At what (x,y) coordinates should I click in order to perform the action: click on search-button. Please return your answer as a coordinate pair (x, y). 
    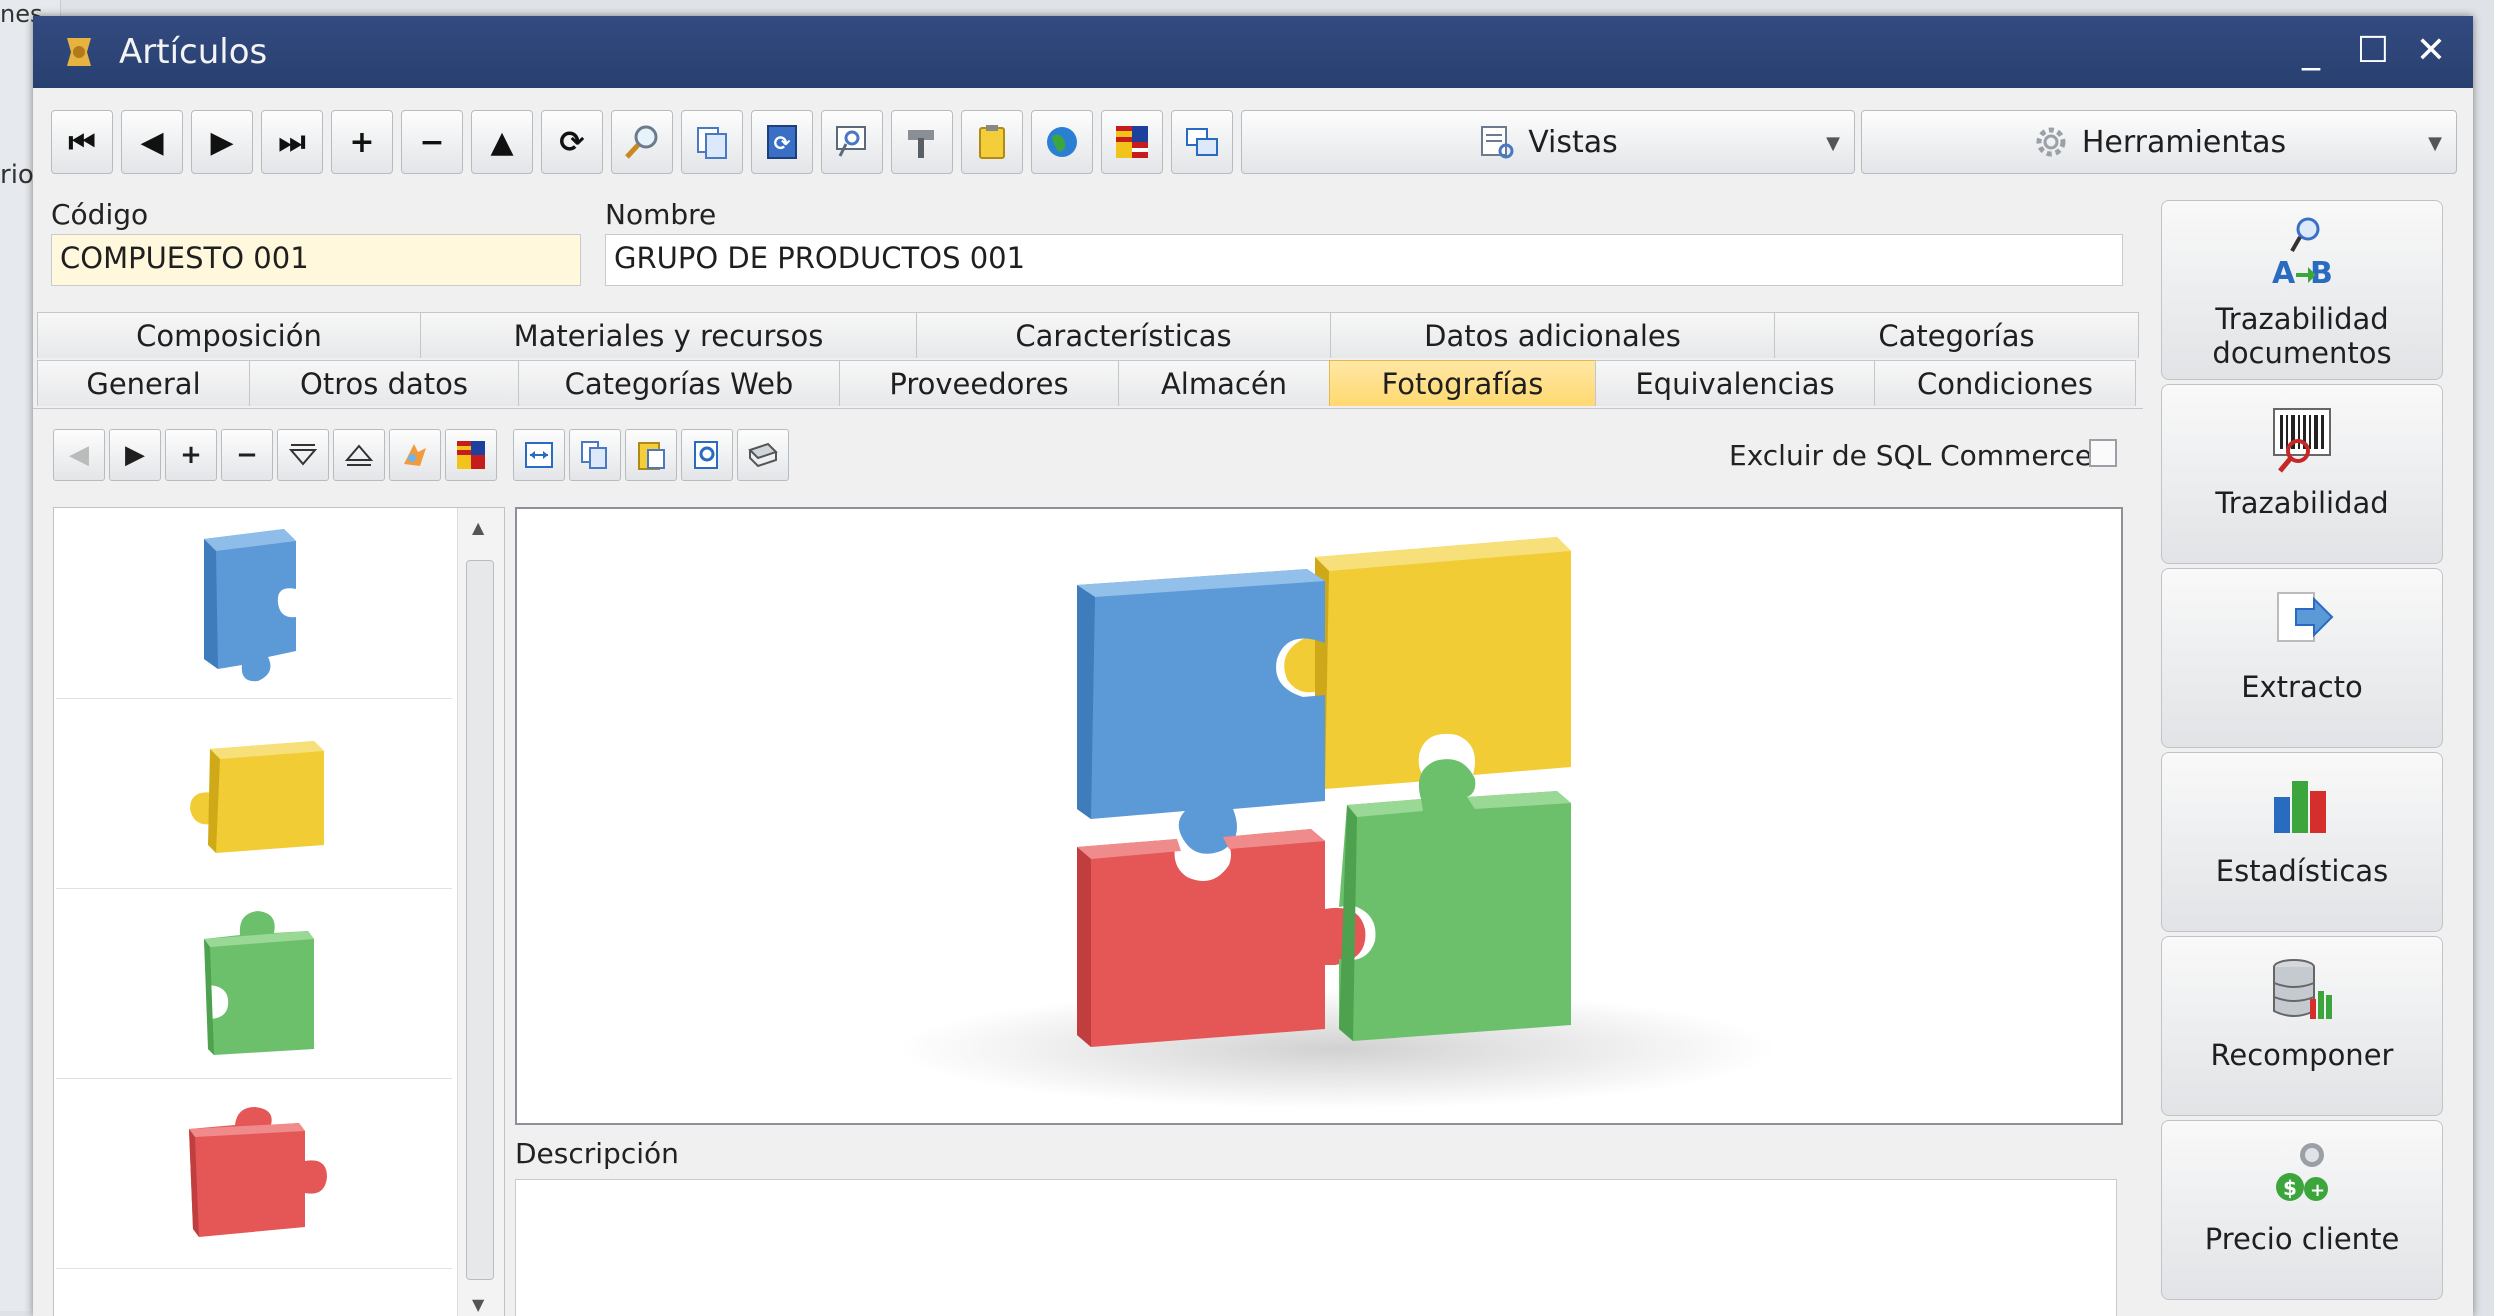
    Looking at the image, I should click on (642, 142).